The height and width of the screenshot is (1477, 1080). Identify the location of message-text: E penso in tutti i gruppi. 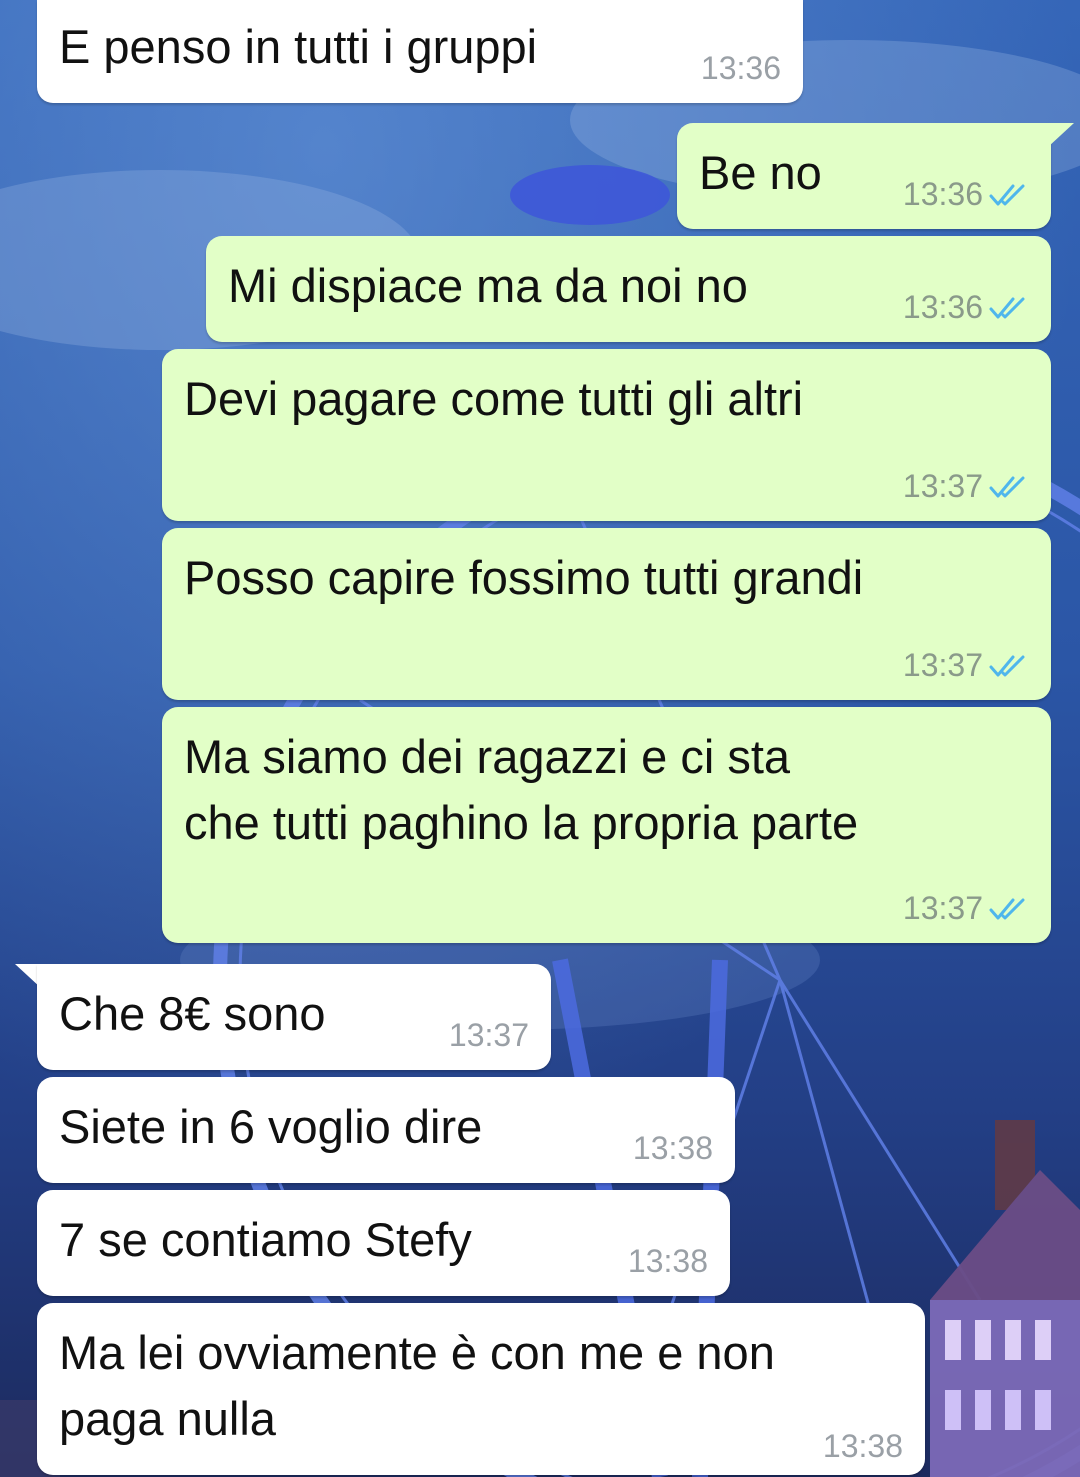
(298, 46).